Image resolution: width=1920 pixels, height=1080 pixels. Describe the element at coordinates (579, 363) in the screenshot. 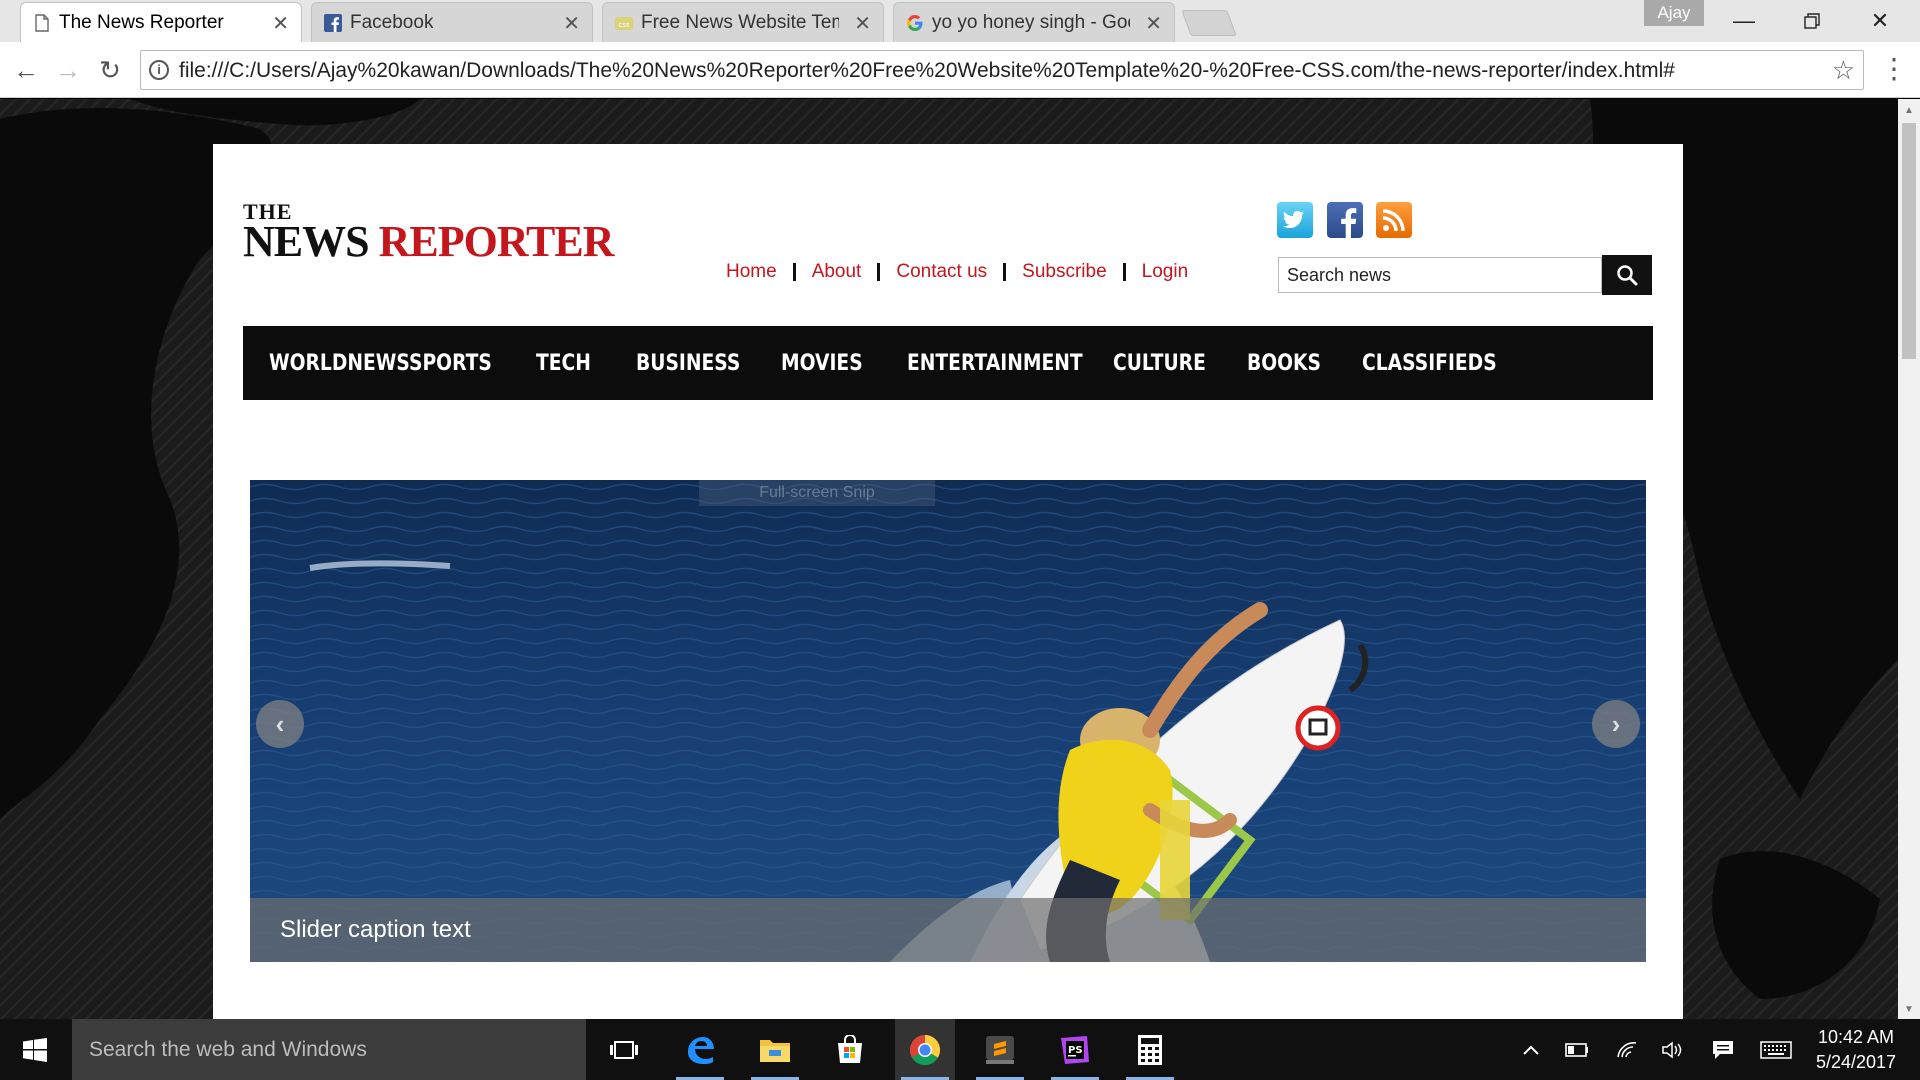

I see `nav-tech: TECH` at that location.